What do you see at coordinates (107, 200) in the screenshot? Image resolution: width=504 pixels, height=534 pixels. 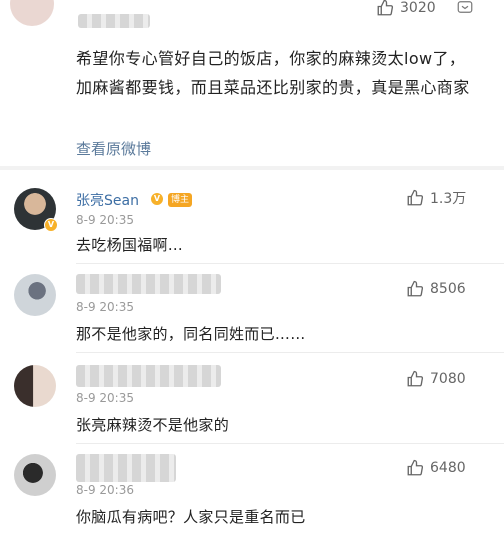 I see `username: 张亮Sean` at bounding box center [107, 200].